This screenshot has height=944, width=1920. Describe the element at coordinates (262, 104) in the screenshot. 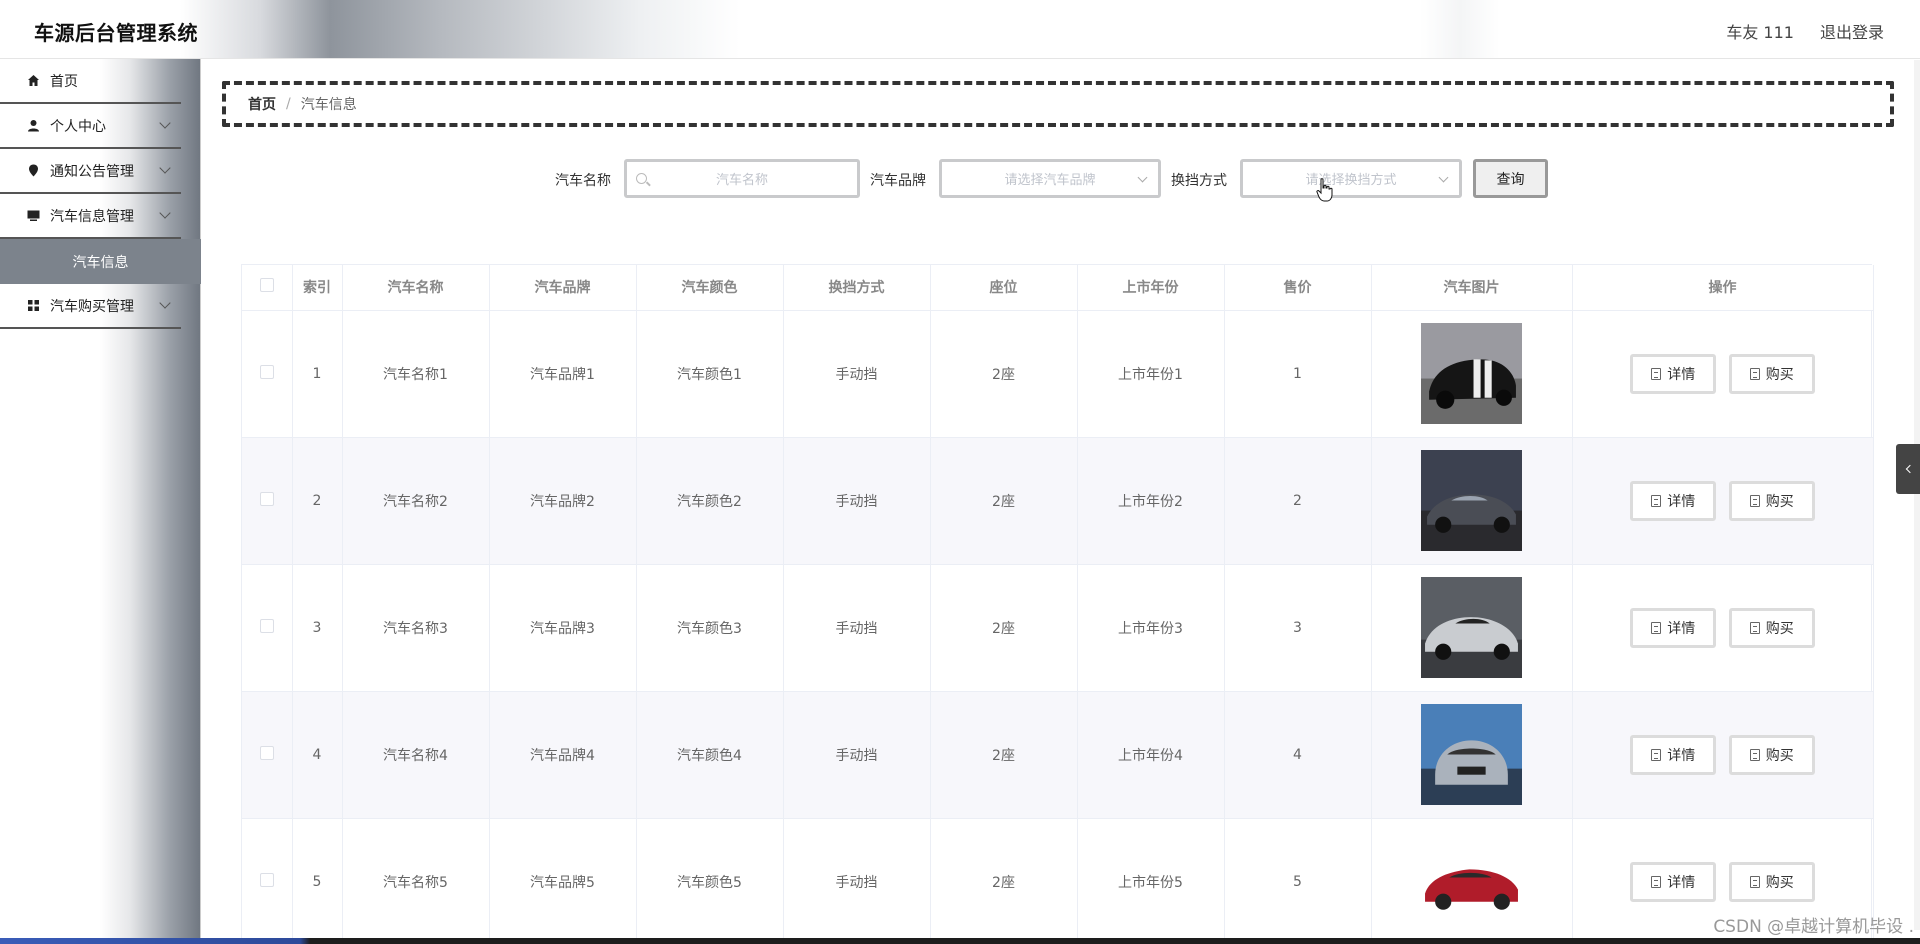

I see `breadcrumb-home: 首页` at that location.